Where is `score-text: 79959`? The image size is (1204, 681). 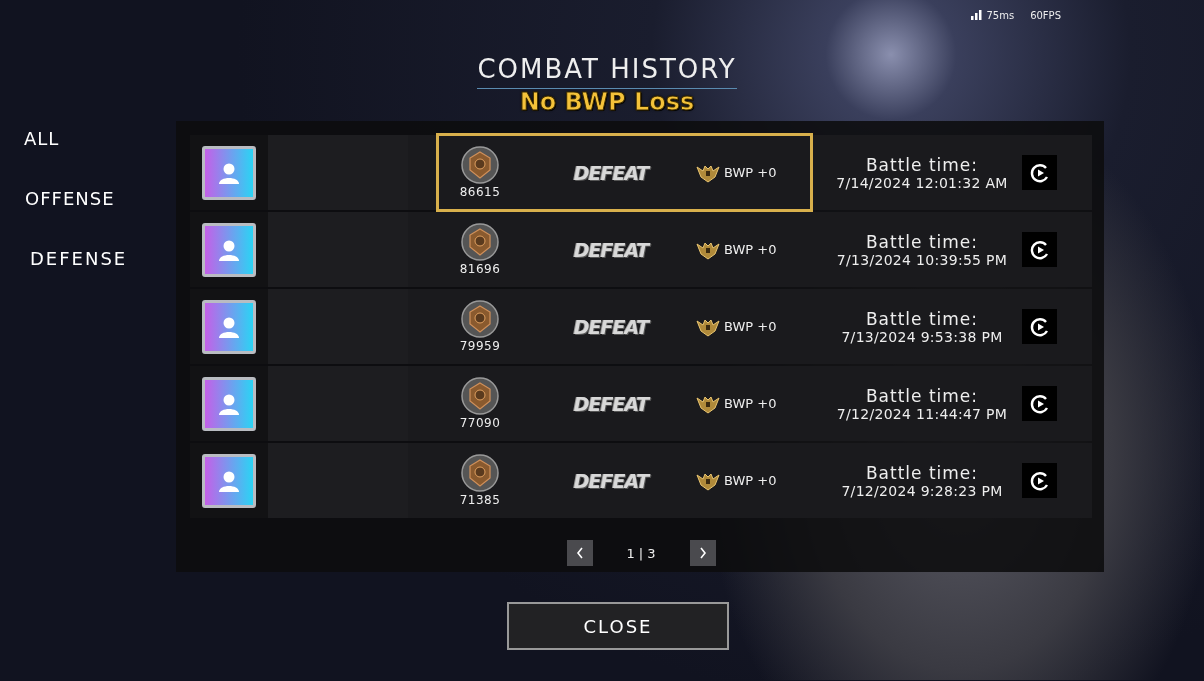 score-text: 79959 is located at coordinates (480, 346).